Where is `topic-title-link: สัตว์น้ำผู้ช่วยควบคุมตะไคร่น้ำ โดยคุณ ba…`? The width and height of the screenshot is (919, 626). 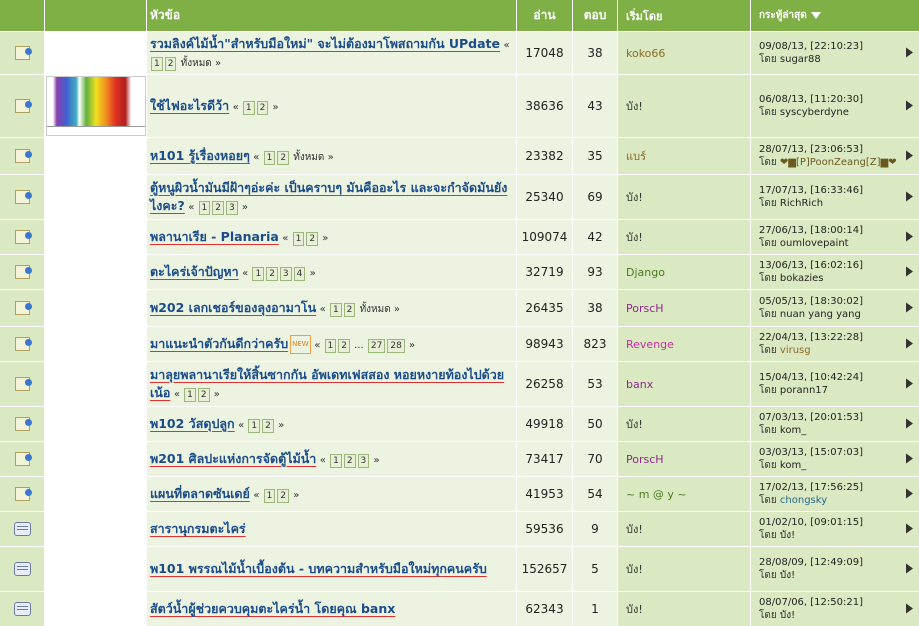 topic-title-link: สัตว์น้ำผู้ช่วยควบคุมตะไคร่น้ำ โดยคุณ ba… is located at coordinates (272, 608).